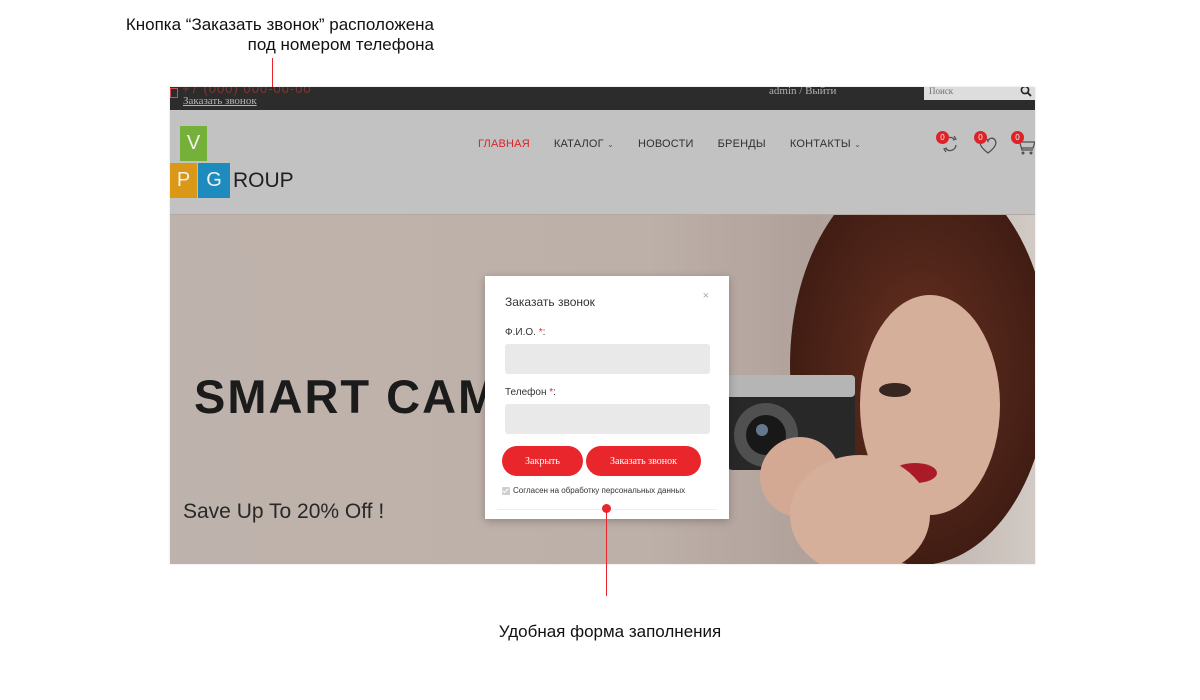 The width and height of the screenshot is (1200, 700). Describe the element at coordinates (607, 397) in the screenshot. I see `callback-modal: Заказать звонок × Ф.И.О. *: Телефон *` at that location.